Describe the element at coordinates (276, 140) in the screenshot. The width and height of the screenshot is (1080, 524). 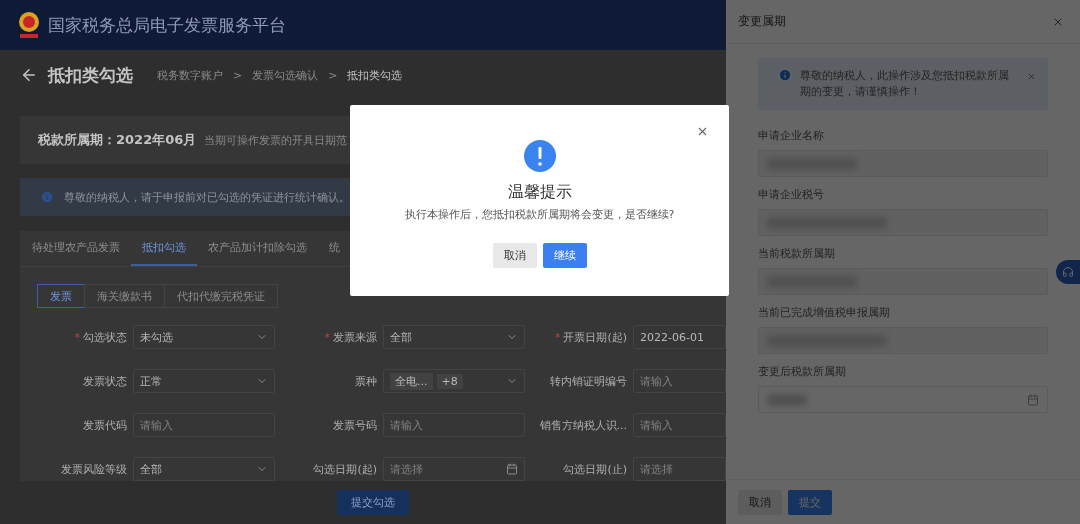
I see `period-note: 当期可操作发票的开具日期范` at that location.